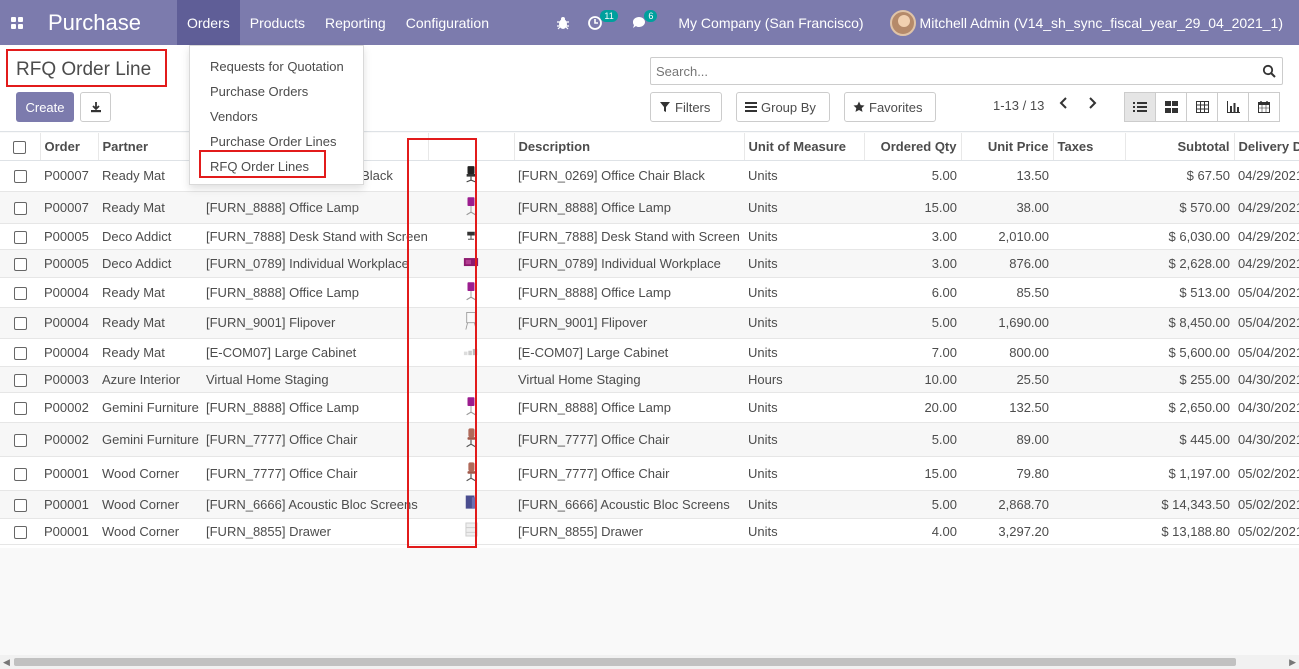 The height and width of the screenshot is (669, 1299). What do you see at coordinates (609, 15) in the screenshot?
I see `activities-badge: 11` at bounding box center [609, 15].